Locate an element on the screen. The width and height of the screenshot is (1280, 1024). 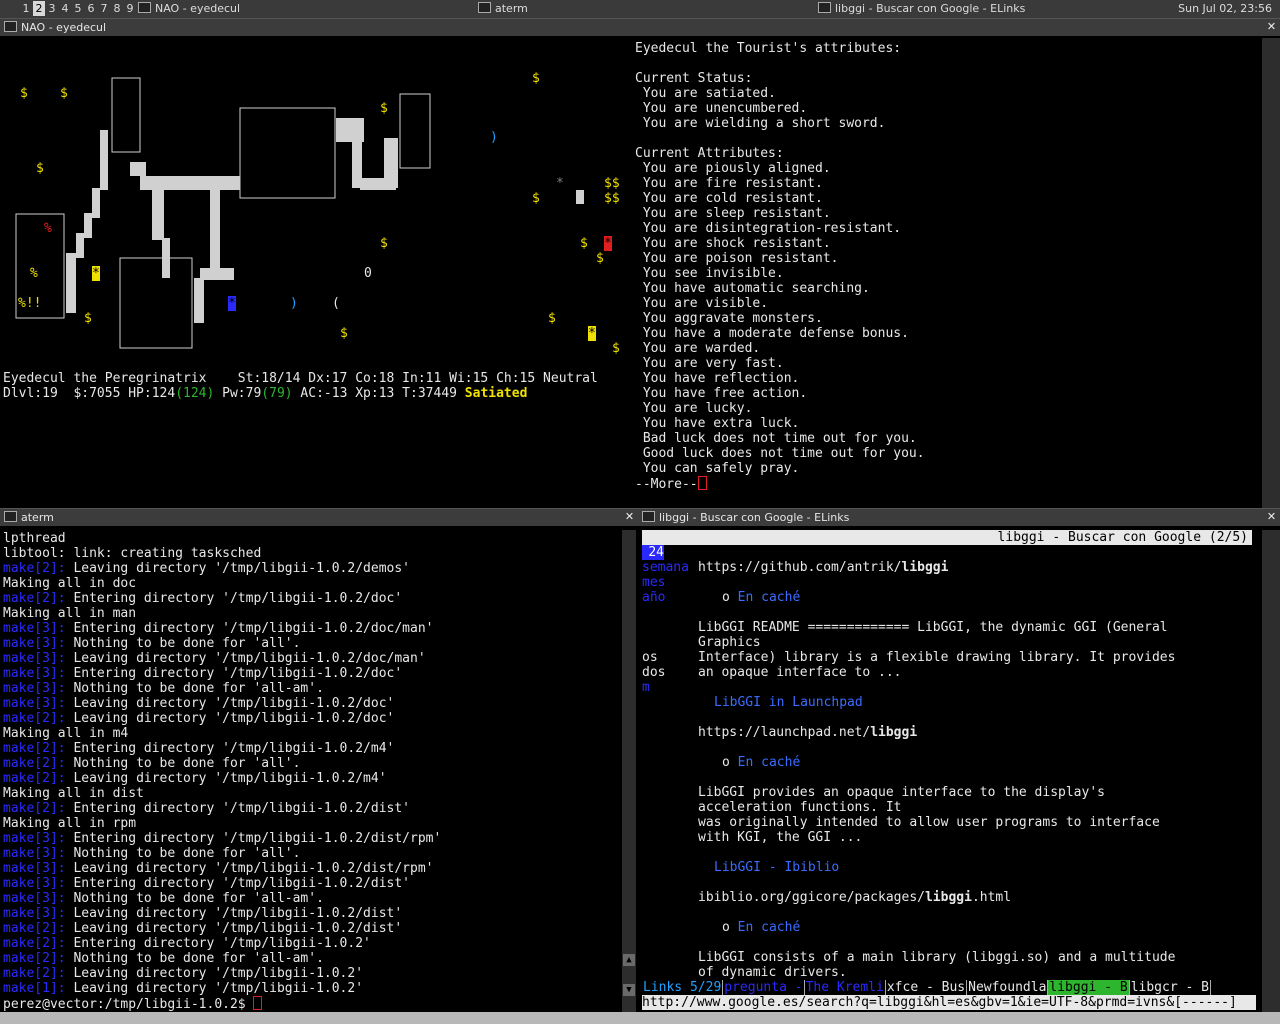
result-url: ibiblio.org/ggicore/packages/libggi.html is located at coordinates (855, 897).